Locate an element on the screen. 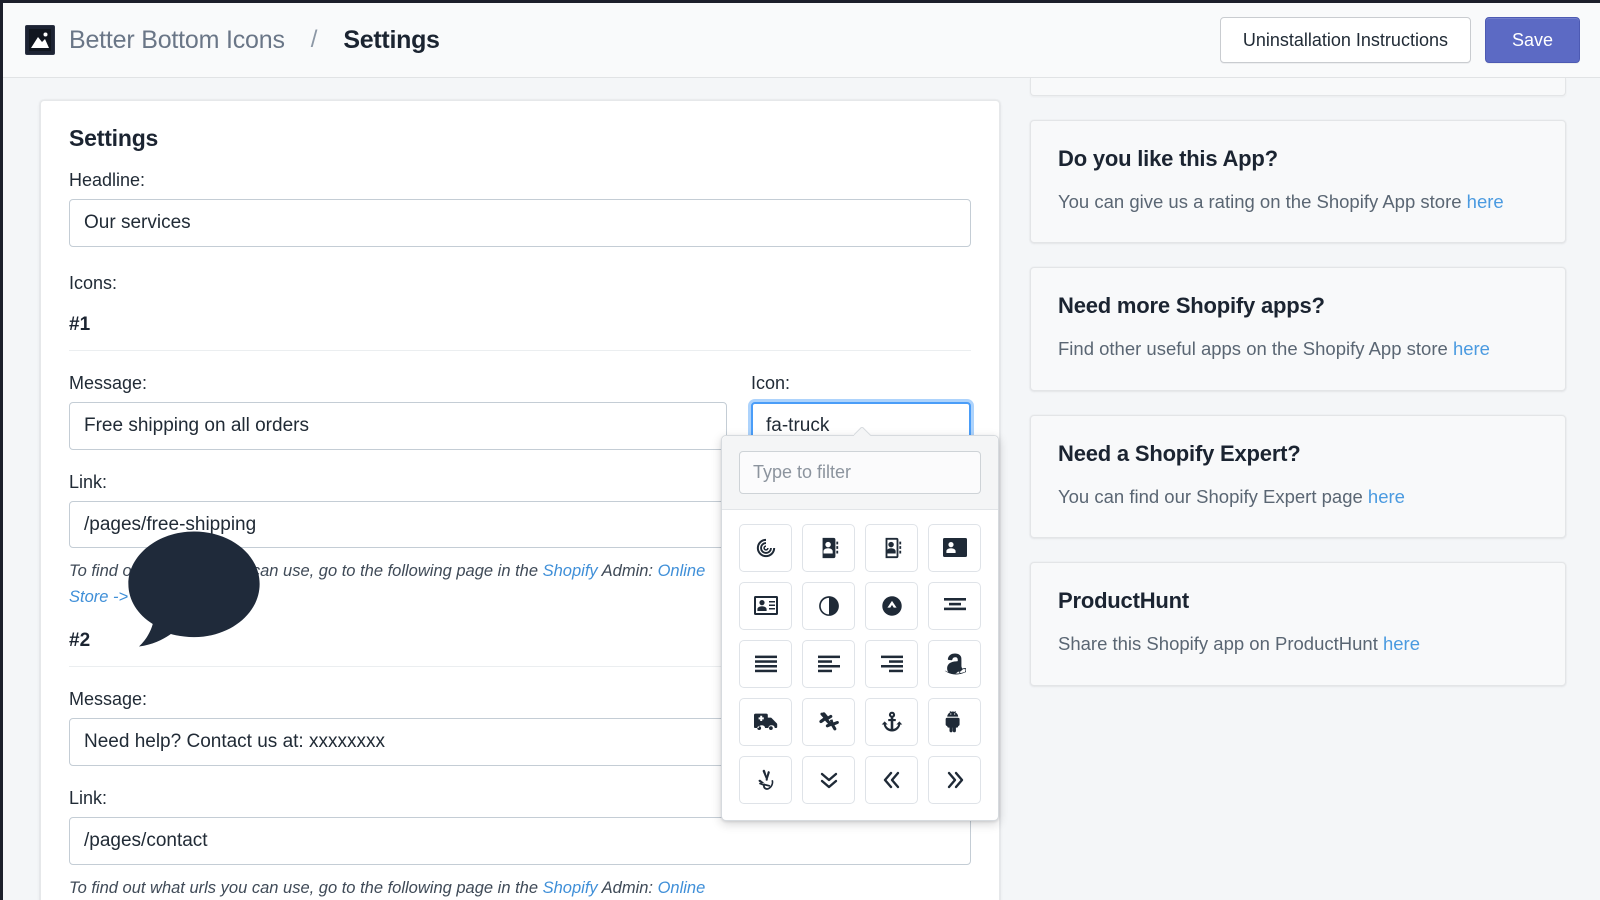  settings-heading: Settings is located at coordinates (114, 138).